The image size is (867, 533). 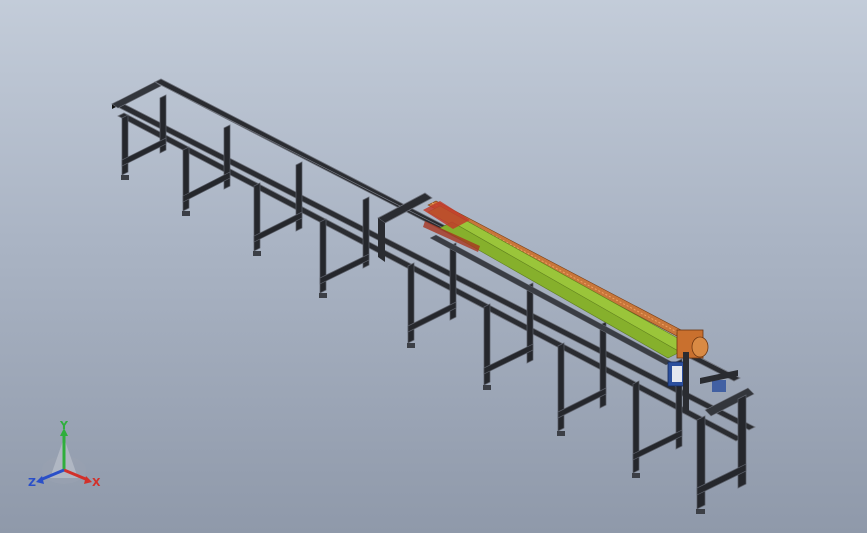 What do you see at coordinates (64, 425) in the screenshot?
I see `y-axis-label: Y` at bounding box center [64, 425].